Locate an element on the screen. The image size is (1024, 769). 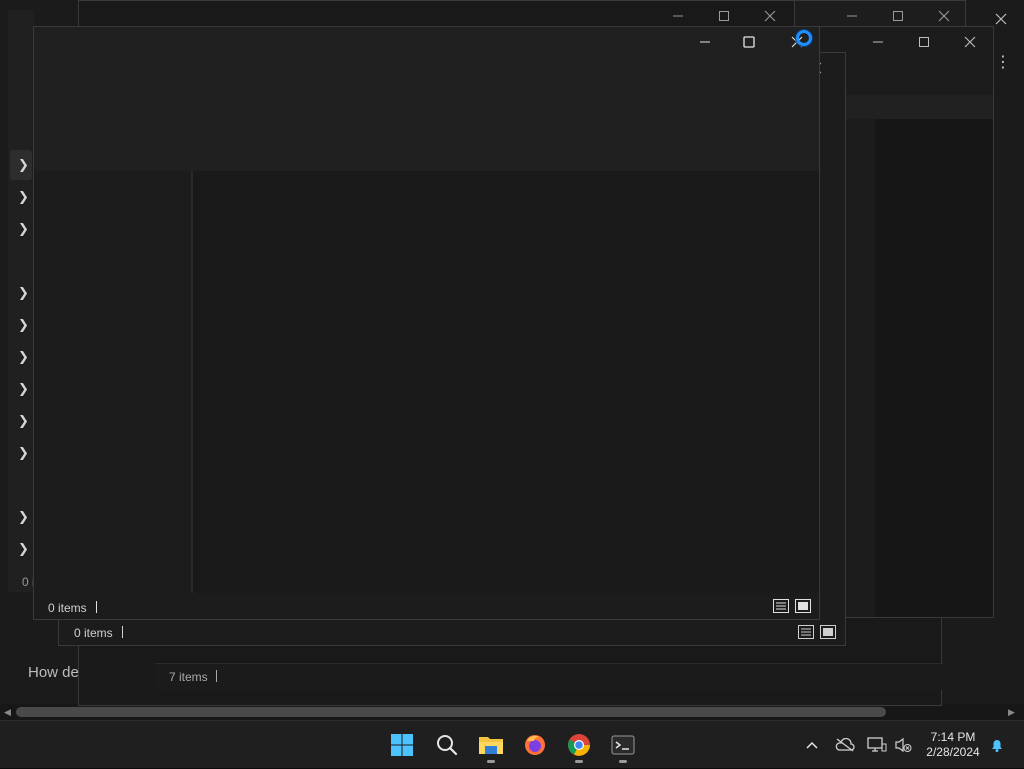
firefox-icon is located at coordinates (535, 745).